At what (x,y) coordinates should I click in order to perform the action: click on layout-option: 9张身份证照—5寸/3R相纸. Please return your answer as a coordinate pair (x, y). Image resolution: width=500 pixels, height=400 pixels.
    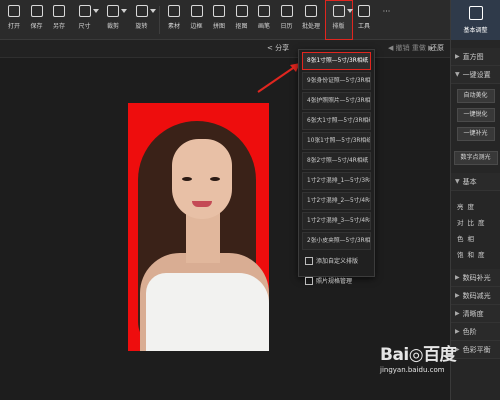
    Looking at the image, I should click on (336, 81).